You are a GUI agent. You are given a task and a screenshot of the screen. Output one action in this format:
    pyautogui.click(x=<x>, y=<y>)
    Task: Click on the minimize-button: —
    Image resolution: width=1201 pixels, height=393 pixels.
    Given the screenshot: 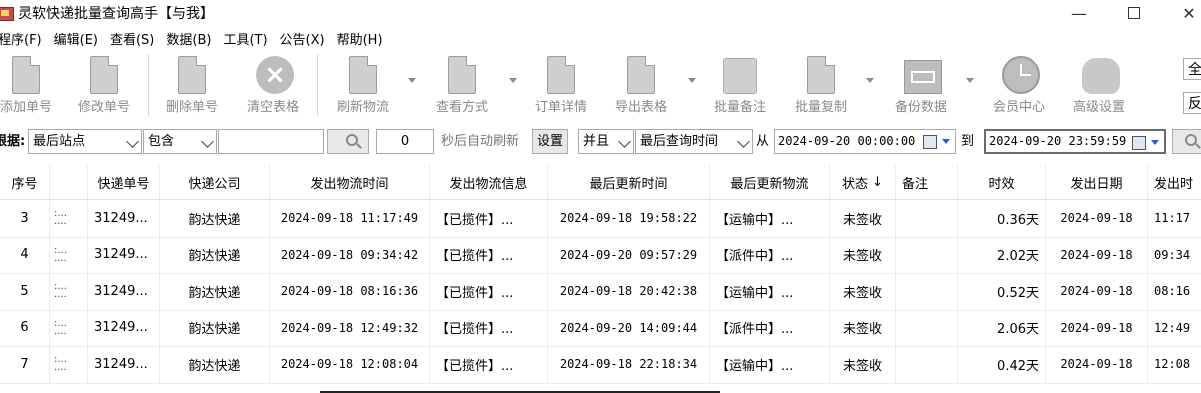 What is the action you would take?
    pyautogui.click(x=1079, y=13)
    